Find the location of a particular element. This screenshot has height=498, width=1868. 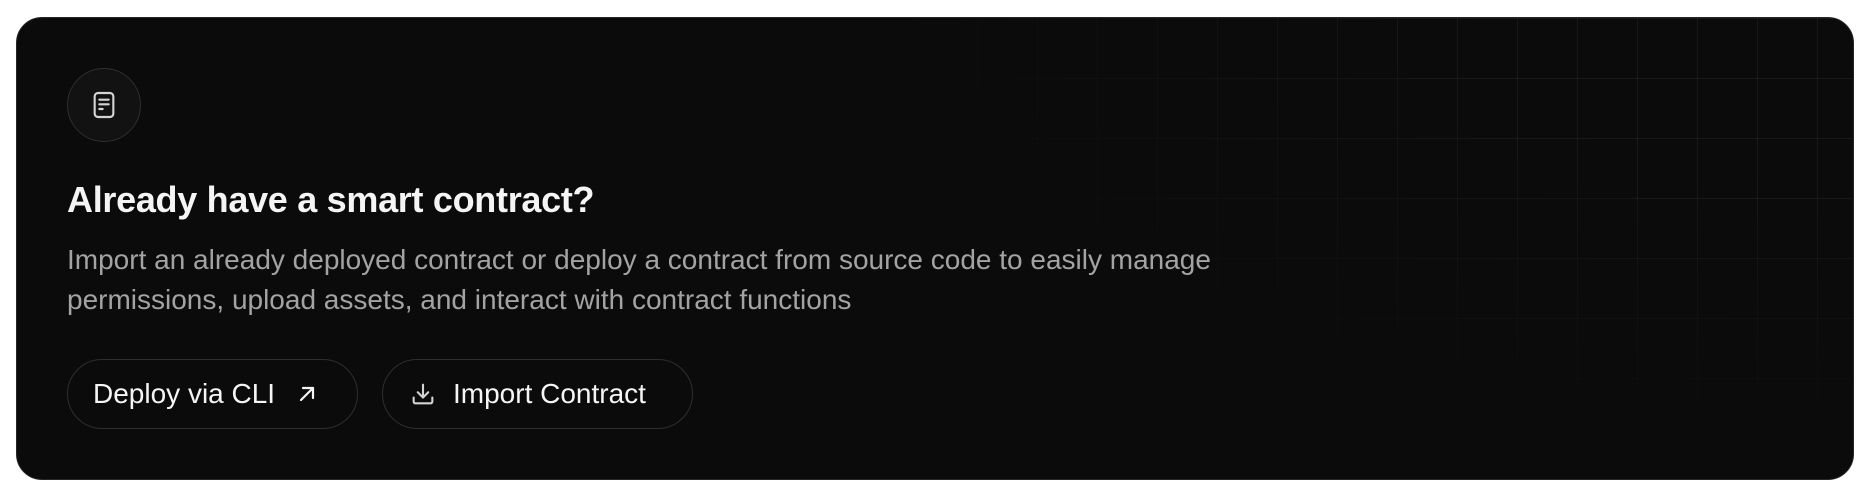

deploy-via-cli-label: Deploy via CLI is located at coordinates (184, 393).